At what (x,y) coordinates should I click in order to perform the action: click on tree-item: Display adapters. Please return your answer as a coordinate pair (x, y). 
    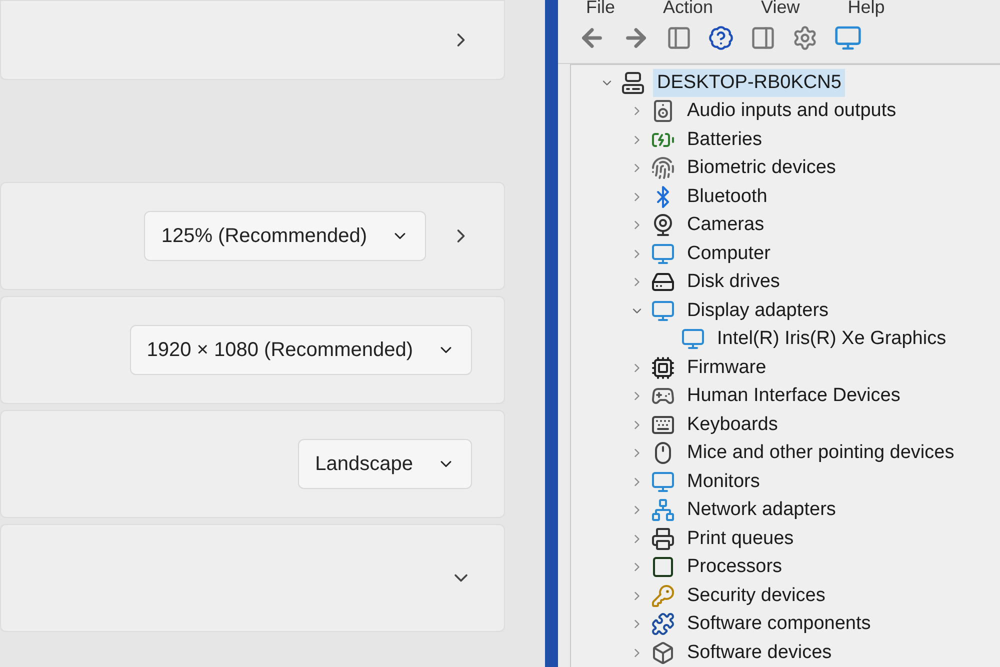
    Looking at the image, I should click on (758, 310).